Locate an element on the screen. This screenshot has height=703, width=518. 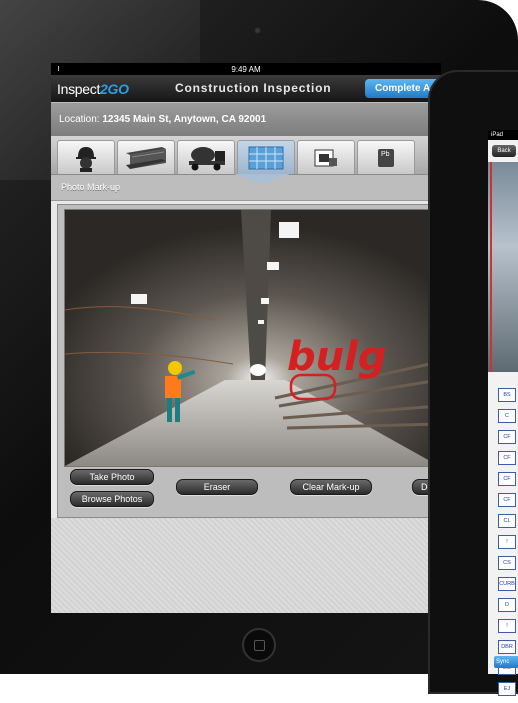
markup-text: bulg is located at coordinates (336, 357).